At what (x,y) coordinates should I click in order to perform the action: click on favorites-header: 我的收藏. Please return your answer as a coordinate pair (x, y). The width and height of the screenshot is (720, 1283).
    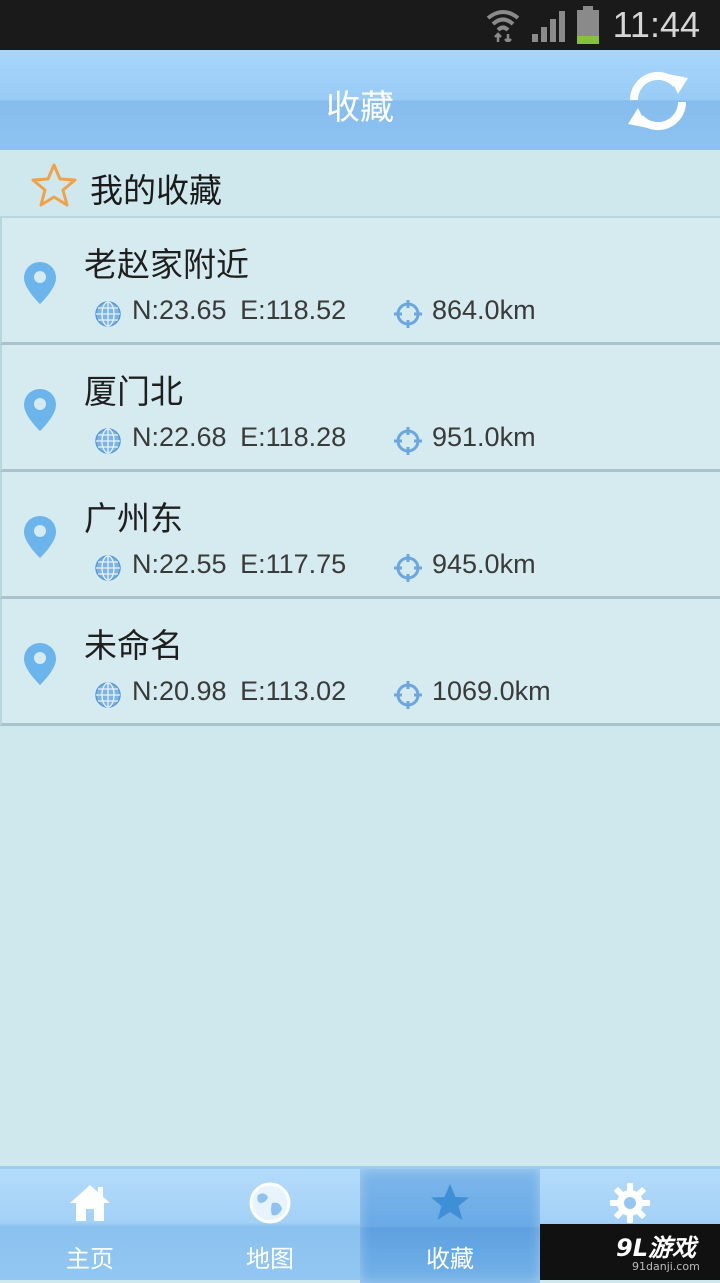
    Looking at the image, I should click on (360, 184).